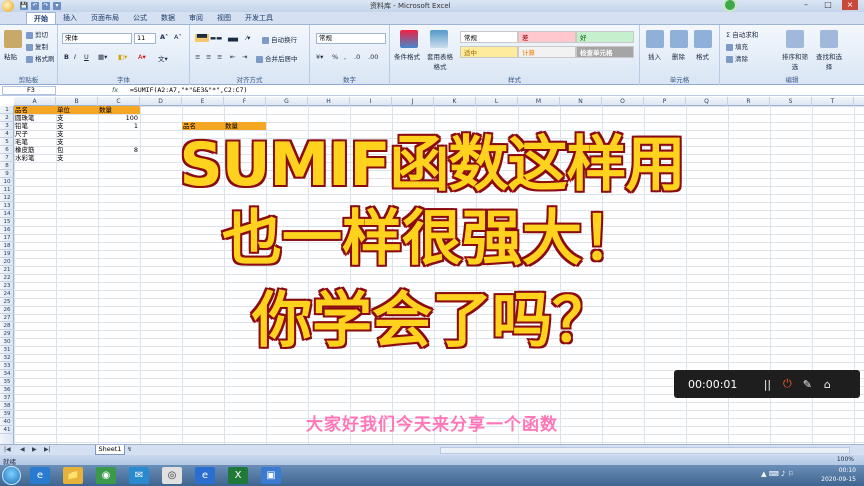 This screenshot has width=864, height=486. Describe the element at coordinates (34, 449) in the screenshot. I see `next-sheet-icon: ▶` at that location.